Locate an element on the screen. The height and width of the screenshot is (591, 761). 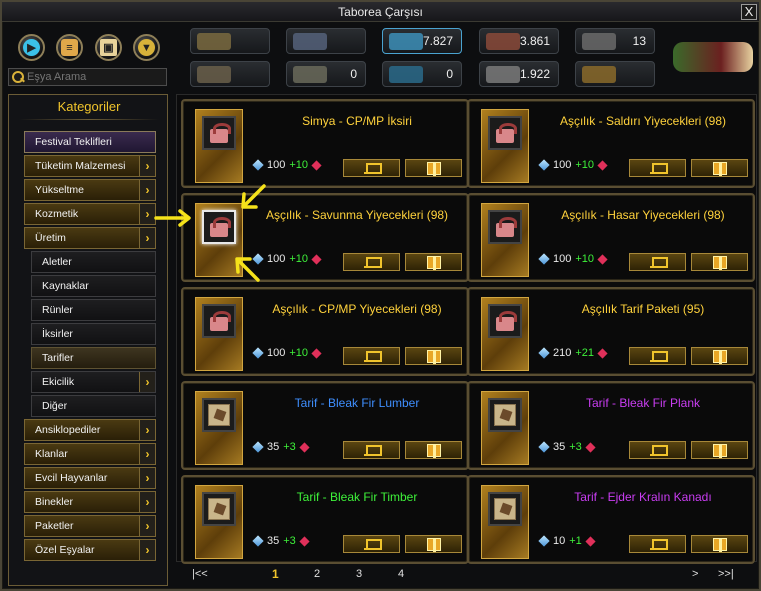
gift-icon is located at coordinates (719, 544).